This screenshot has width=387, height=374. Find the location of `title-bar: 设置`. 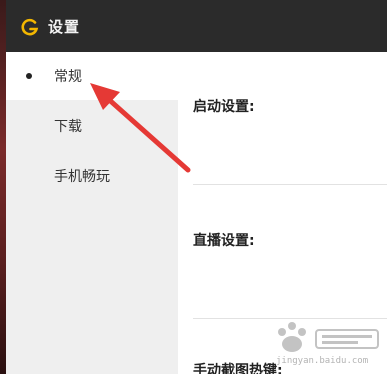

title-bar: 设置 is located at coordinates (196, 26).